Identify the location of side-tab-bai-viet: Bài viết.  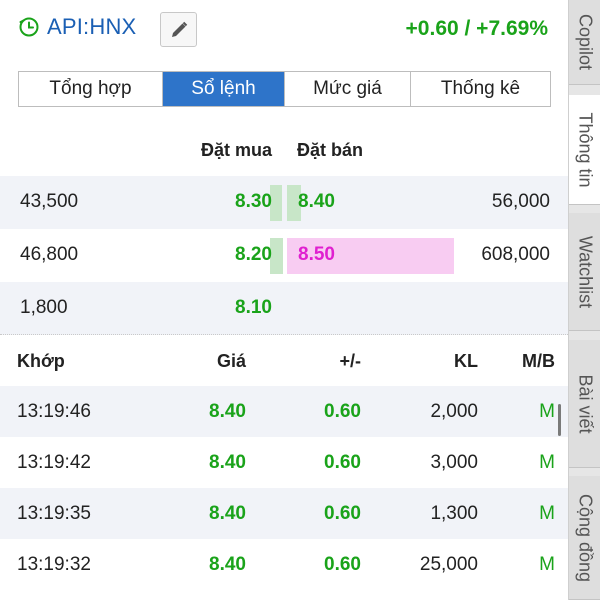
(584, 404).